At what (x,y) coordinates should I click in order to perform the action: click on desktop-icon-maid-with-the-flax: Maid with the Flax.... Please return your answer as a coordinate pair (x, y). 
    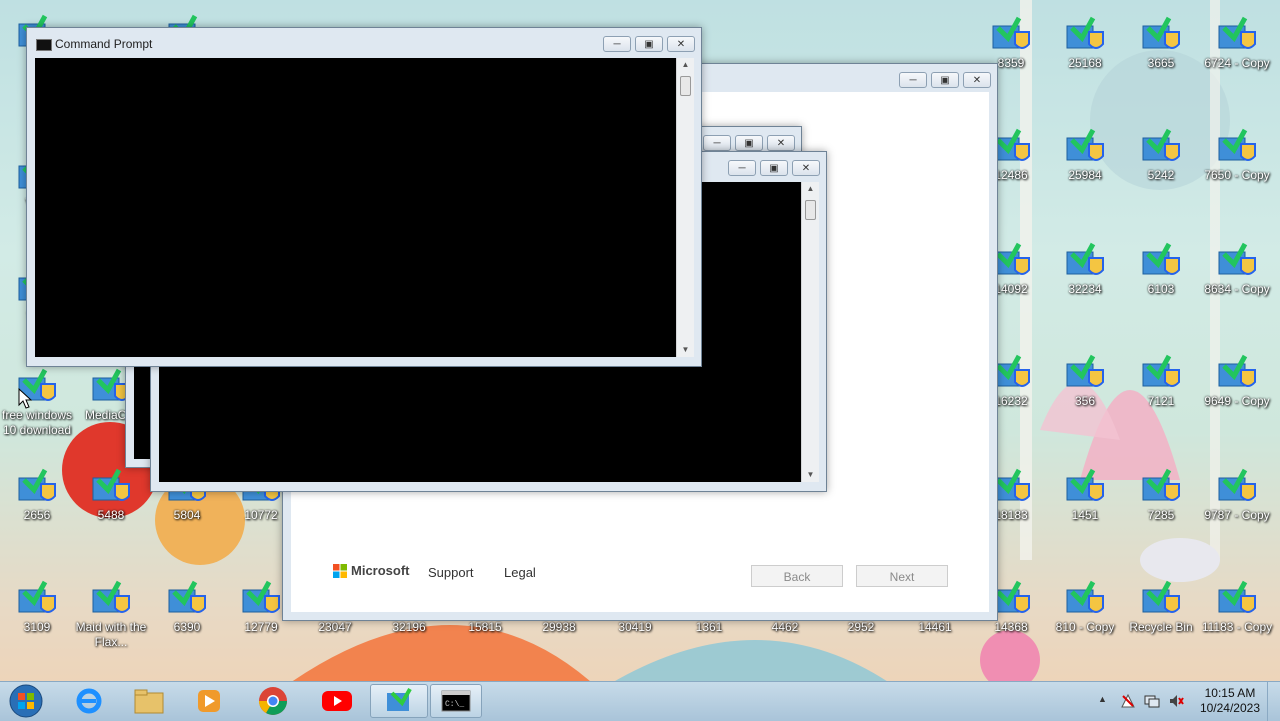
    Looking at the image, I should click on (111, 625).